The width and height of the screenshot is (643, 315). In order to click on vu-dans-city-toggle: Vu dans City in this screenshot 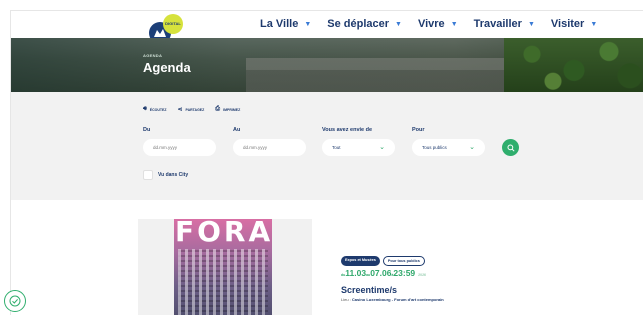, I will do `click(165, 175)`.